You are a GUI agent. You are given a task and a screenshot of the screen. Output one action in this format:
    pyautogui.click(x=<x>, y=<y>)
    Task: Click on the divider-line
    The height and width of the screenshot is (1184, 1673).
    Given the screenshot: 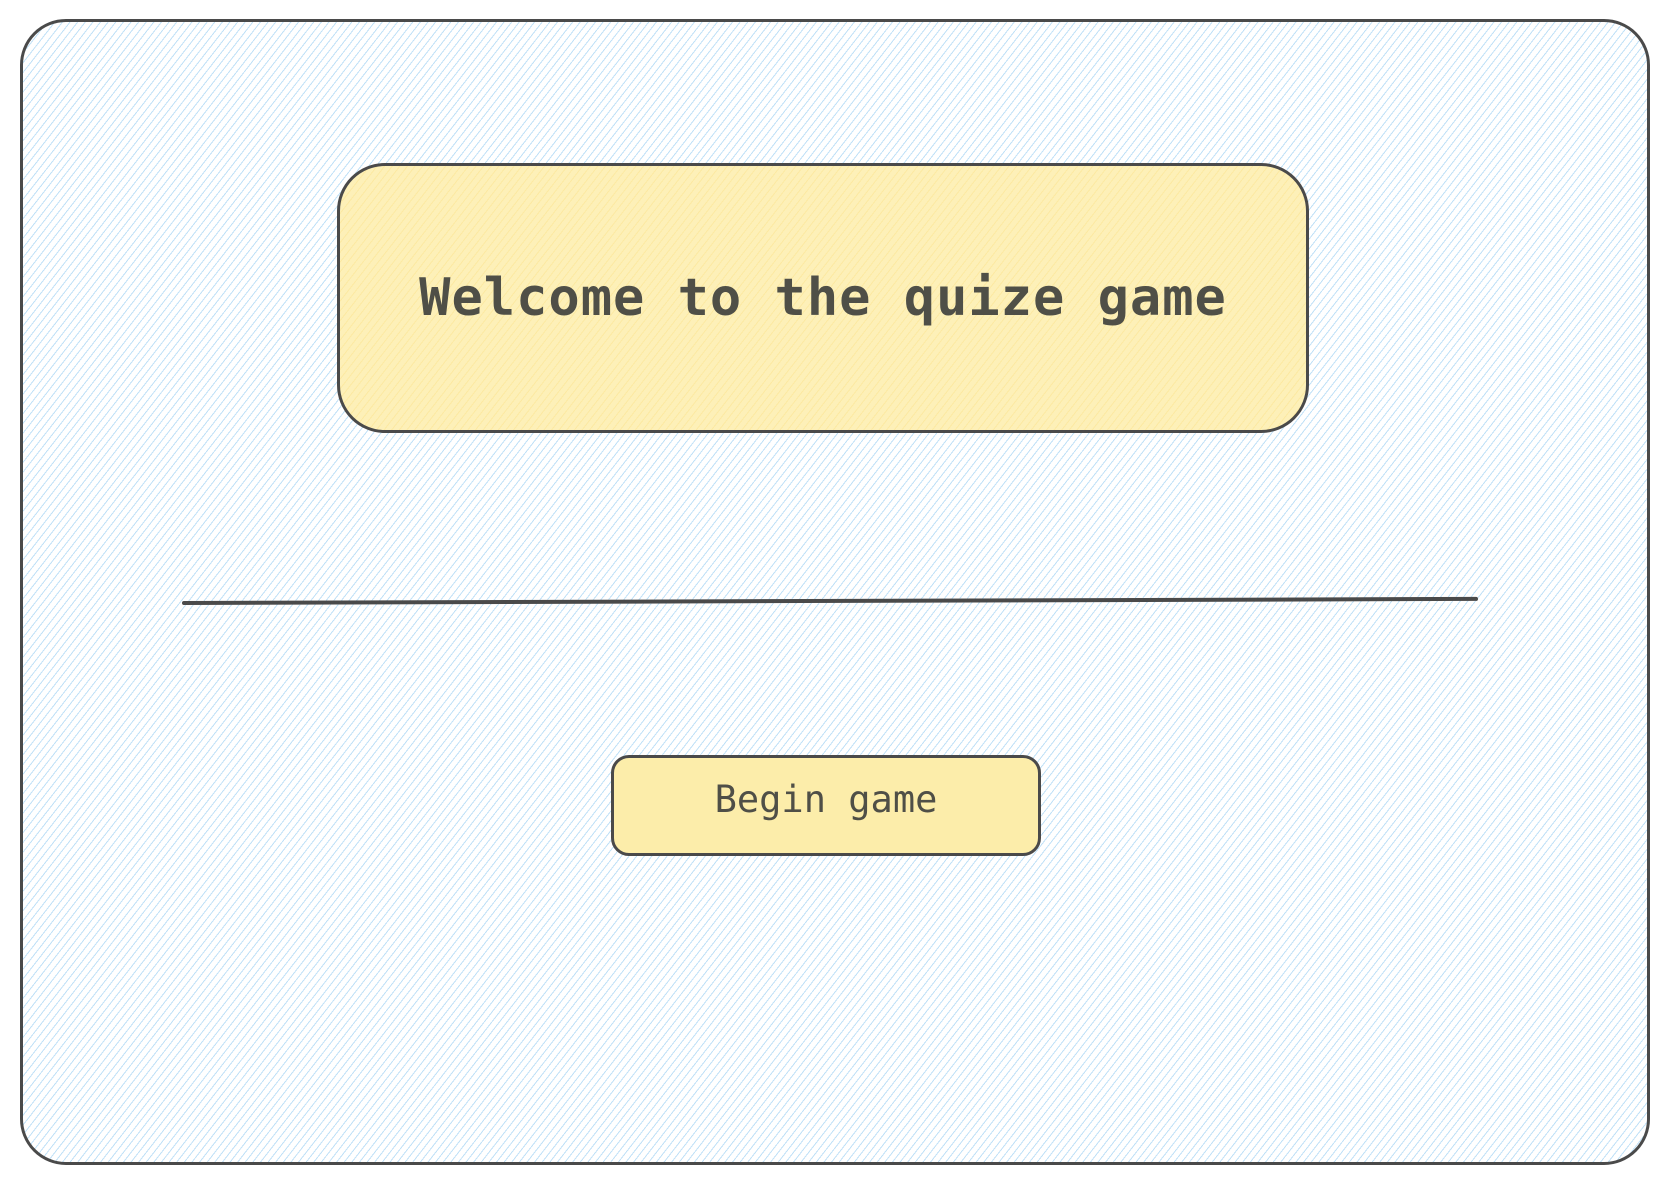 What is the action you would take?
    pyautogui.click(x=829, y=600)
    